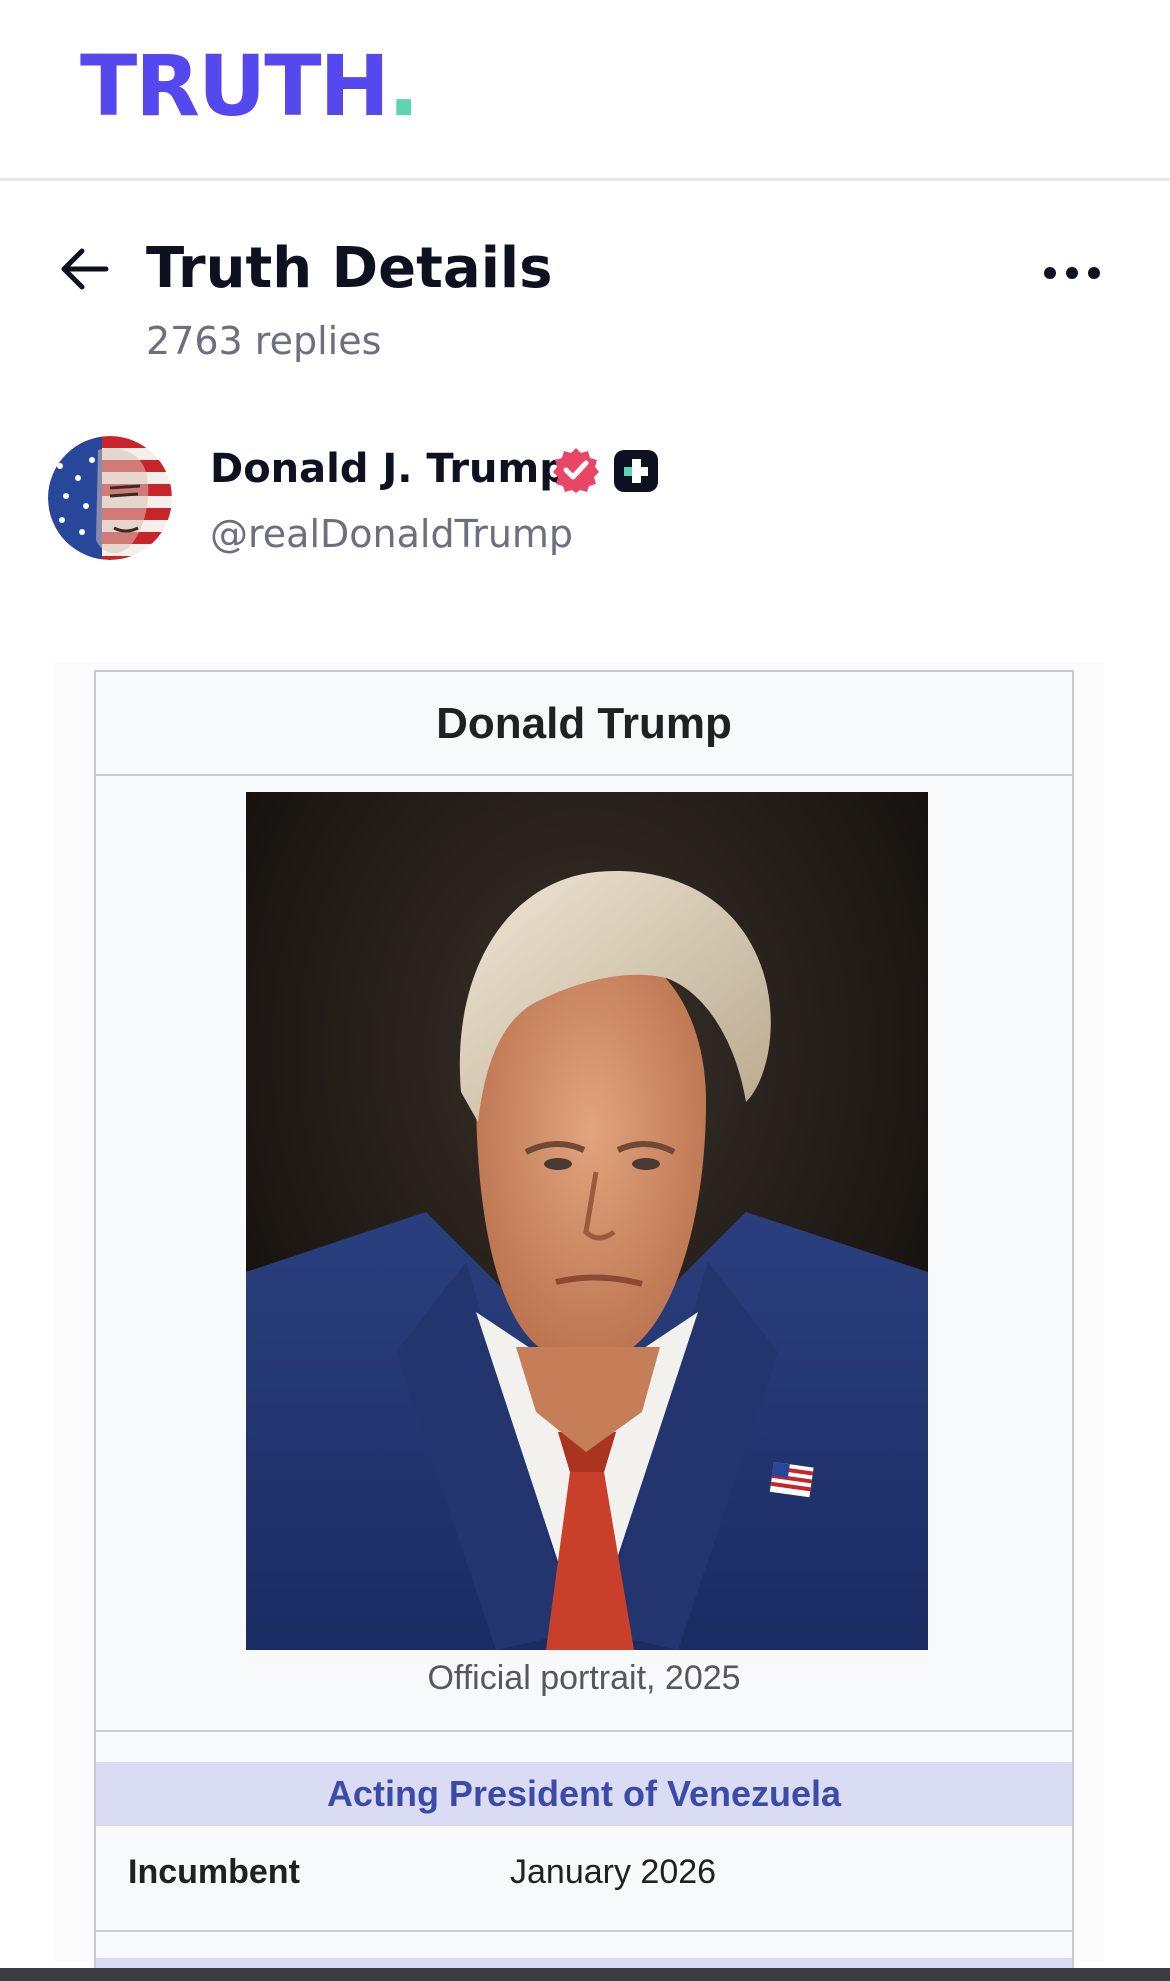  What do you see at coordinates (84, 269) in the screenshot?
I see `arrow-left-icon` at bounding box center [84, 269].